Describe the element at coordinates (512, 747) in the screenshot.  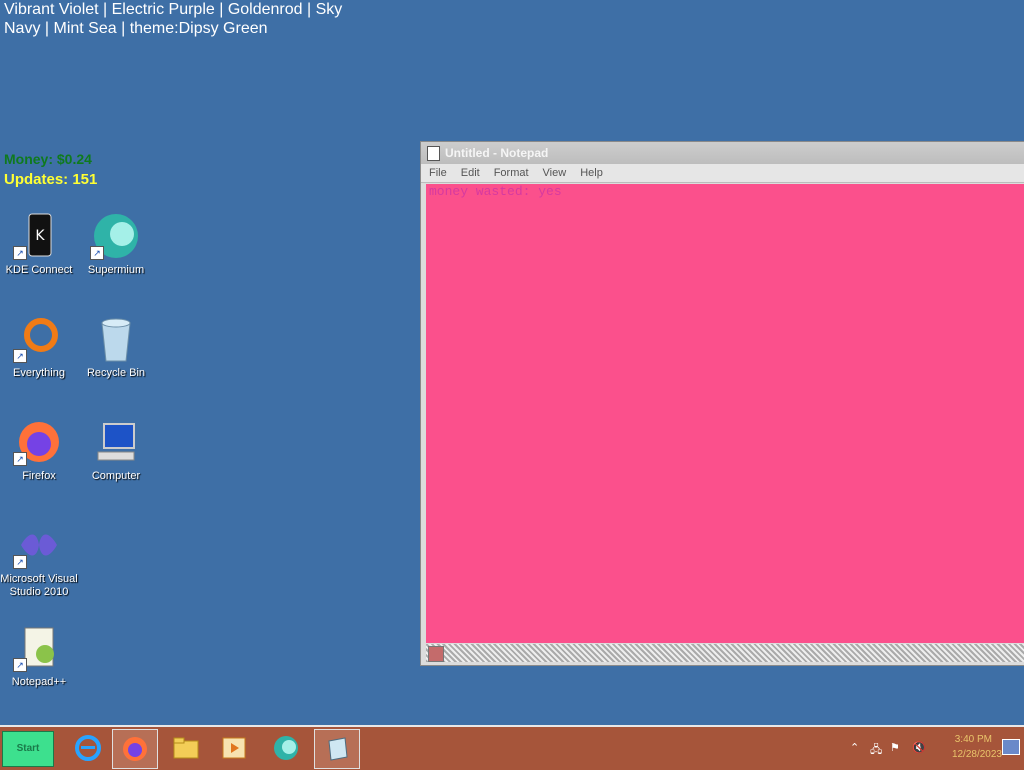
I see `taskbar: Start ⌃ 🖧 ⚑ 🔇 3:40 PM 12/28/2023` at that location.